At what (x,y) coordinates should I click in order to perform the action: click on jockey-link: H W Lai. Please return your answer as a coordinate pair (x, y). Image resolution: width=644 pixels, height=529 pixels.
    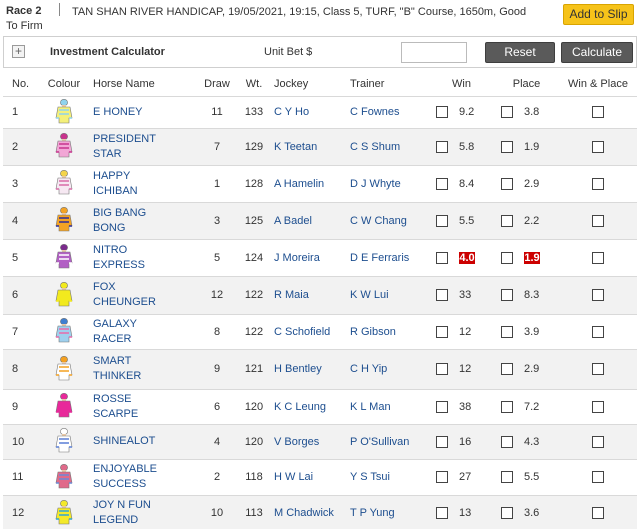
    Looking at the image, I should click on (309, 477).